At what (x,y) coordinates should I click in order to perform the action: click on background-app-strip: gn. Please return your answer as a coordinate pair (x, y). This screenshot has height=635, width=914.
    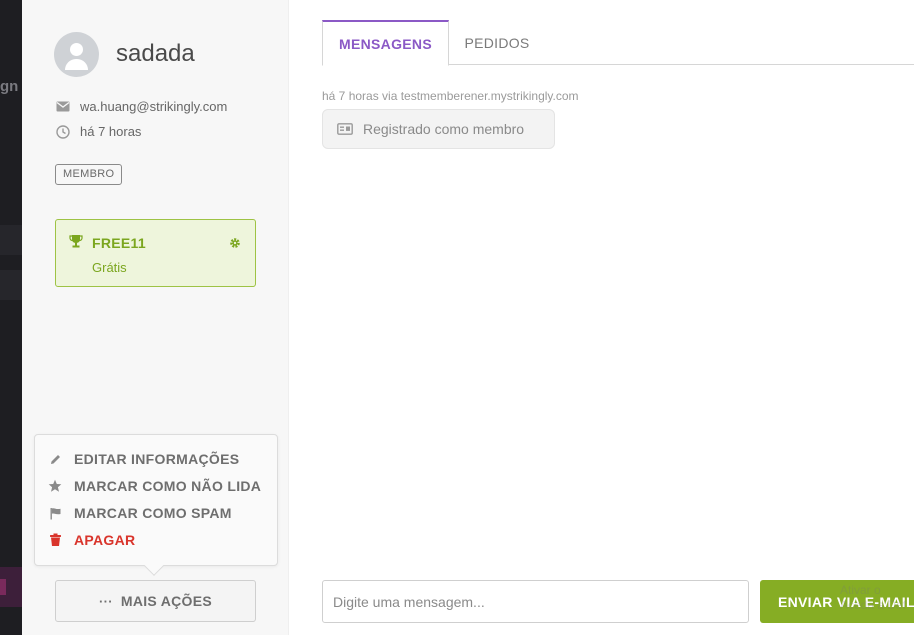
    Looking at the image, I should click on (11, 317).